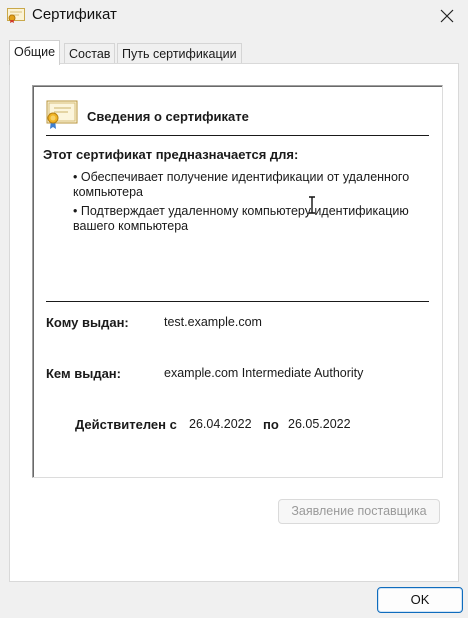 This screenshot has height=618, width=468. What do you see at coordinates (319, 424) in the screenshot?
I see `valid-to-value: 26.05.2022` at bounding box center [319, 424].